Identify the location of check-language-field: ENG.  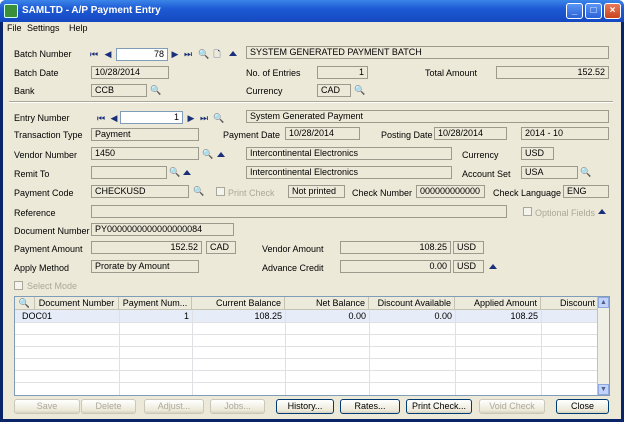
(586, 191).